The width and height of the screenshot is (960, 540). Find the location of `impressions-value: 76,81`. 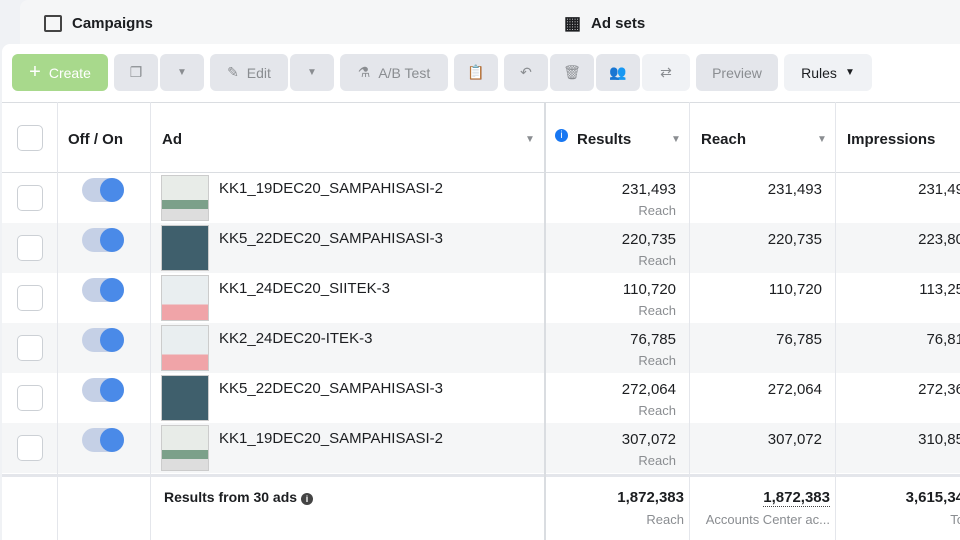

impressions-value: 76,81 is located at coordinates (943, 339).